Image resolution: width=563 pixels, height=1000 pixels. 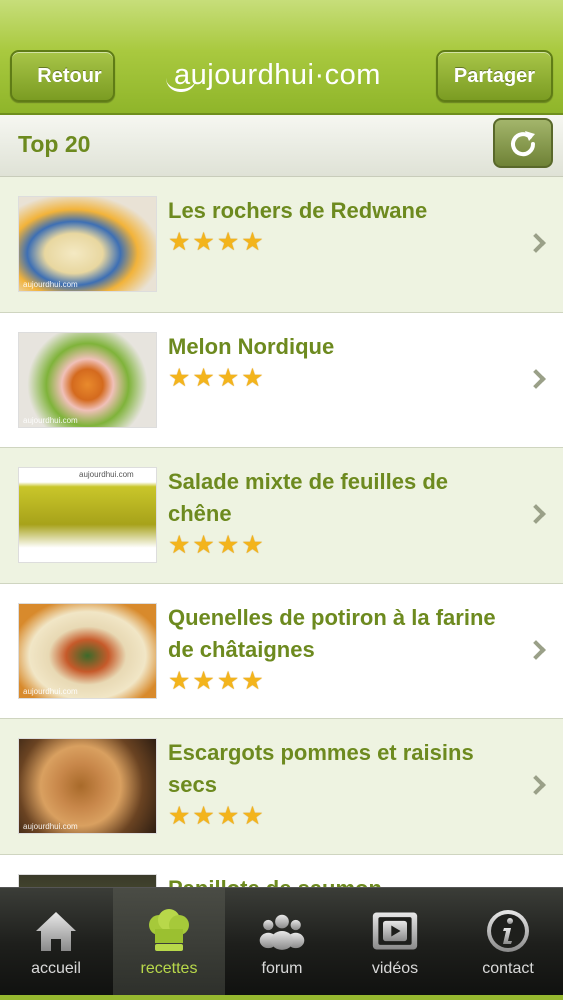 I want to click on aujourdhui-logo: aujourdhui·com, so click(x=277, y=75).